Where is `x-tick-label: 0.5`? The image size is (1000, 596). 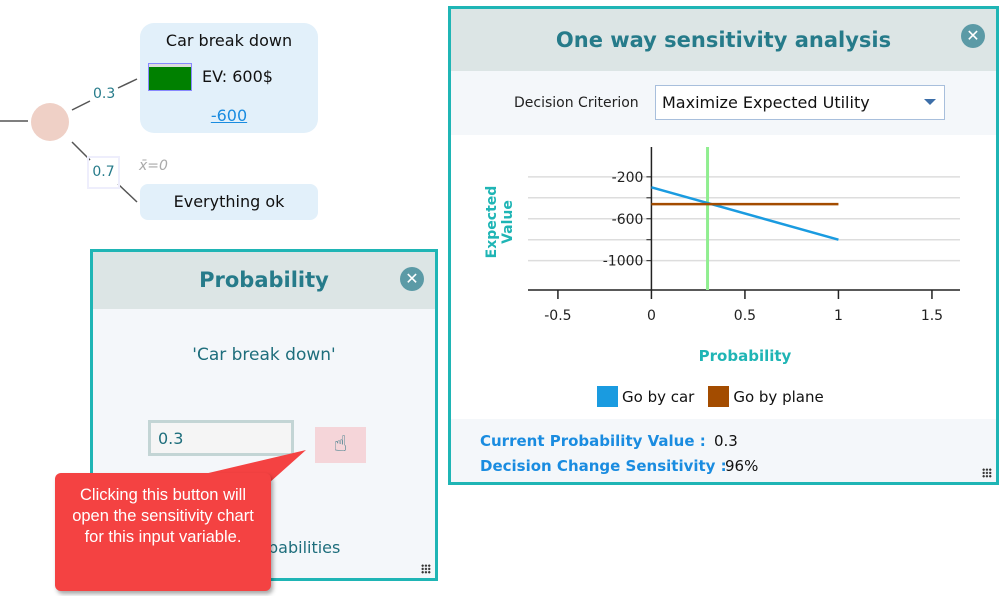 x-tick-label: 0.5 is located at coordinates (745, 316).